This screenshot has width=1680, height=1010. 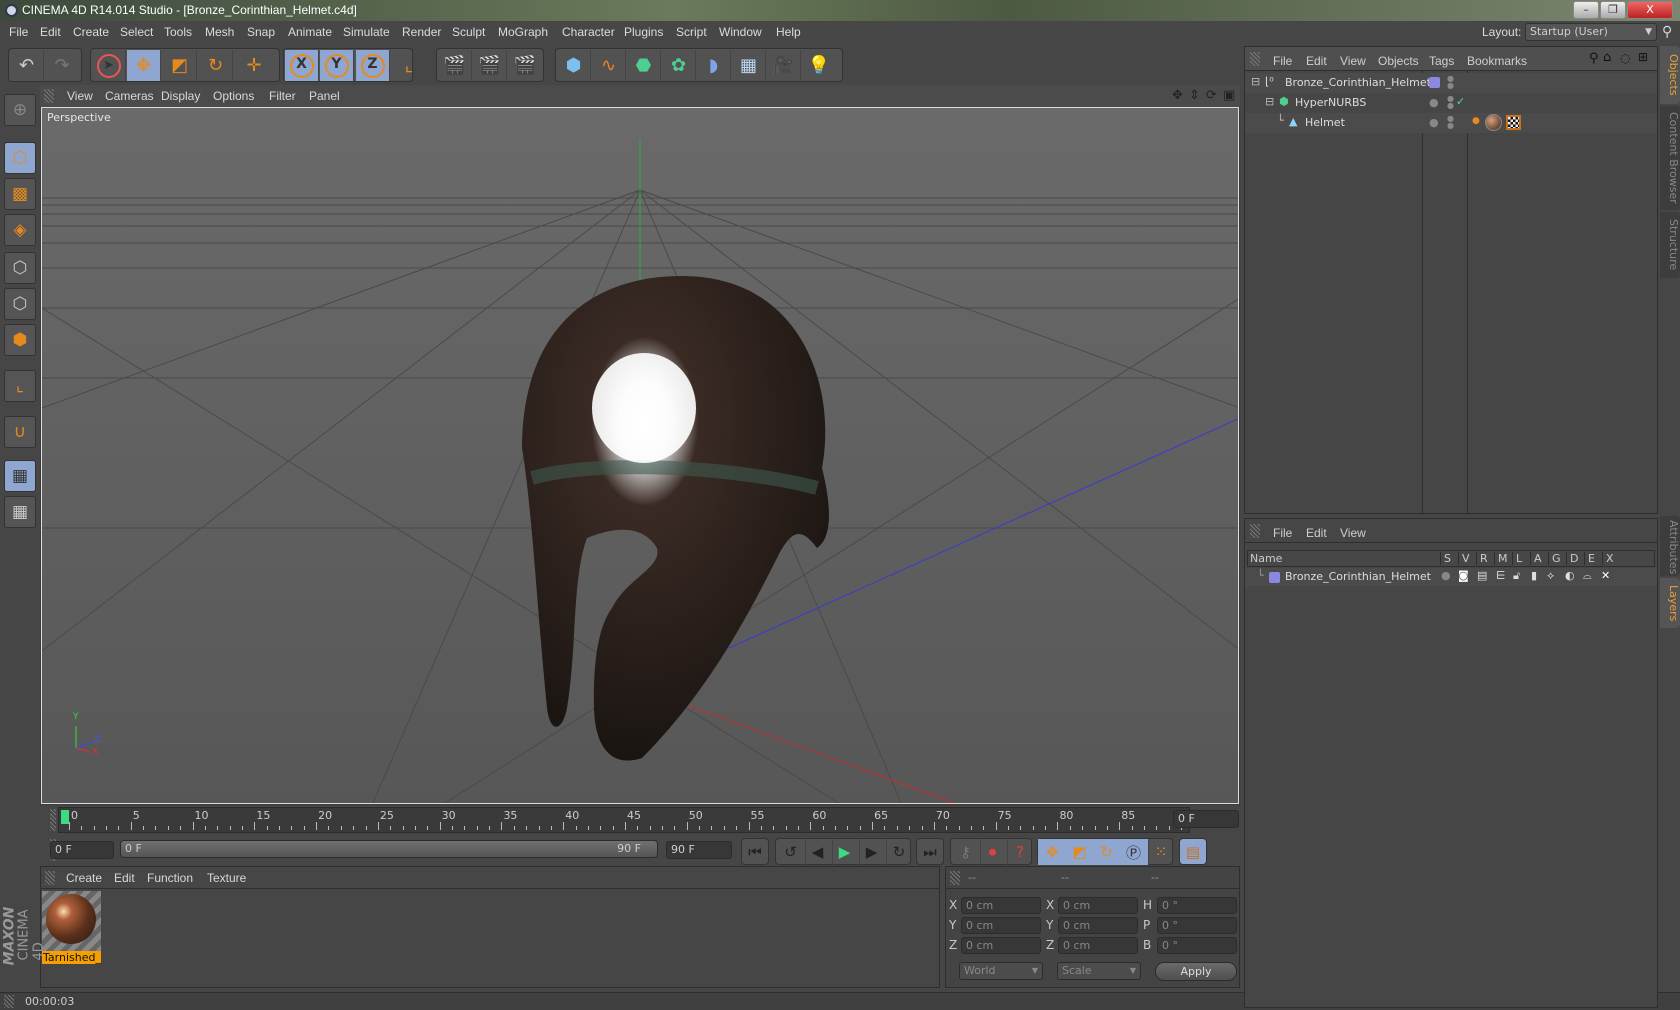 What do you see at coordinates (136, 32) in the screenshot?
I see `menu-select: Select` at bounding box center [136, 32].